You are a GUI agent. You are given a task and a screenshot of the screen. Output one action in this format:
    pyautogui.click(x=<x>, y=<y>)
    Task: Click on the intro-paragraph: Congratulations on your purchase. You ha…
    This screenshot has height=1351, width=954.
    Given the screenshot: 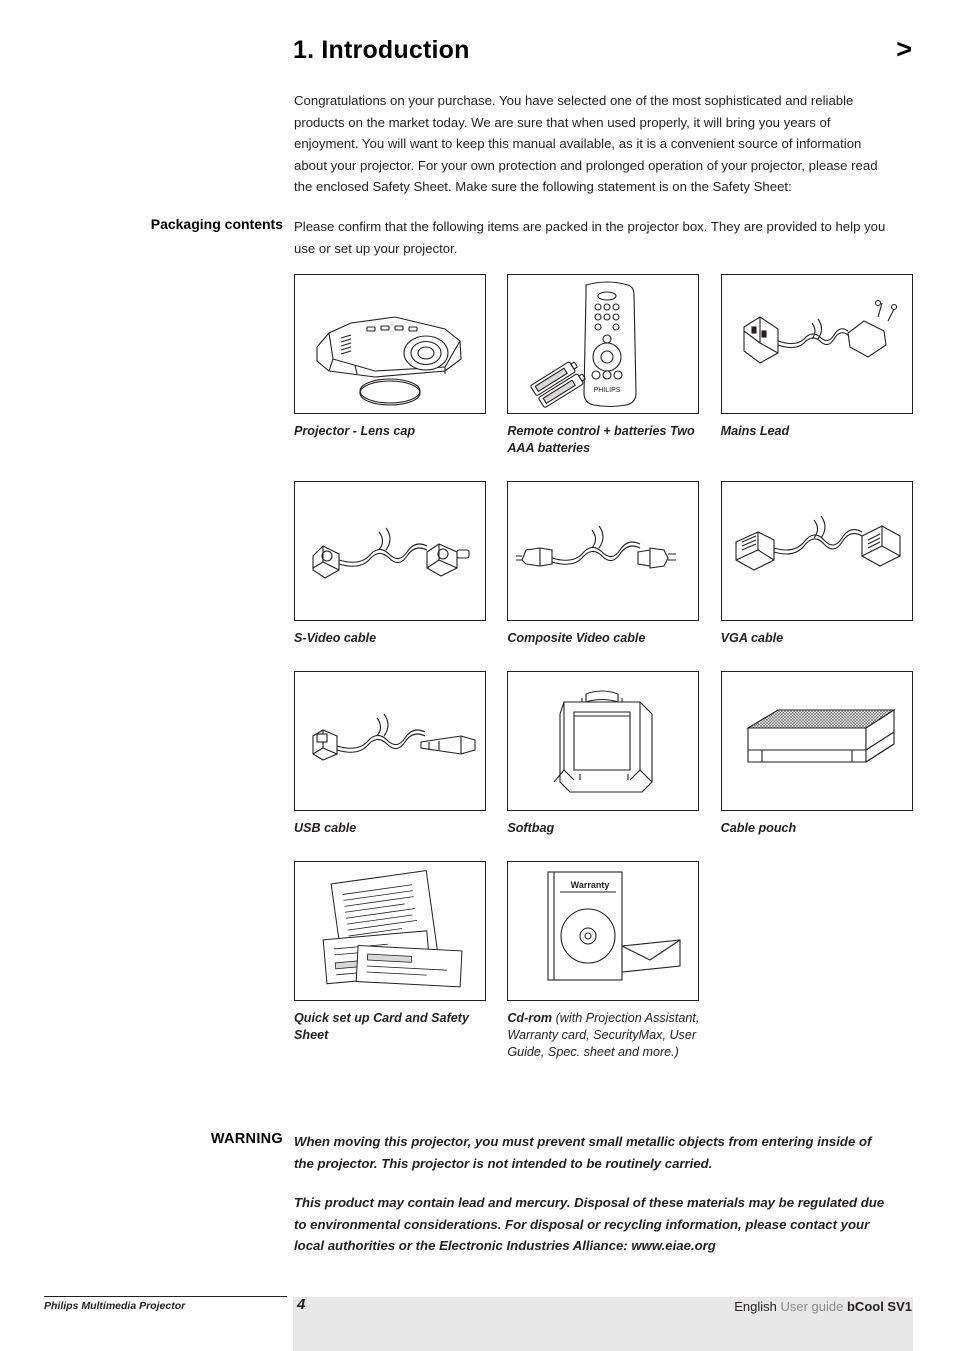 What is the action you would take?
    pyautogui.click(x=586, y=143)
    